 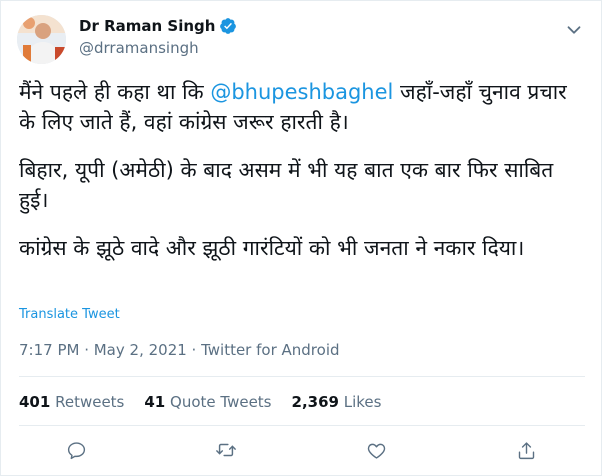 I want to click on avatar, so click(x=41, y=39).